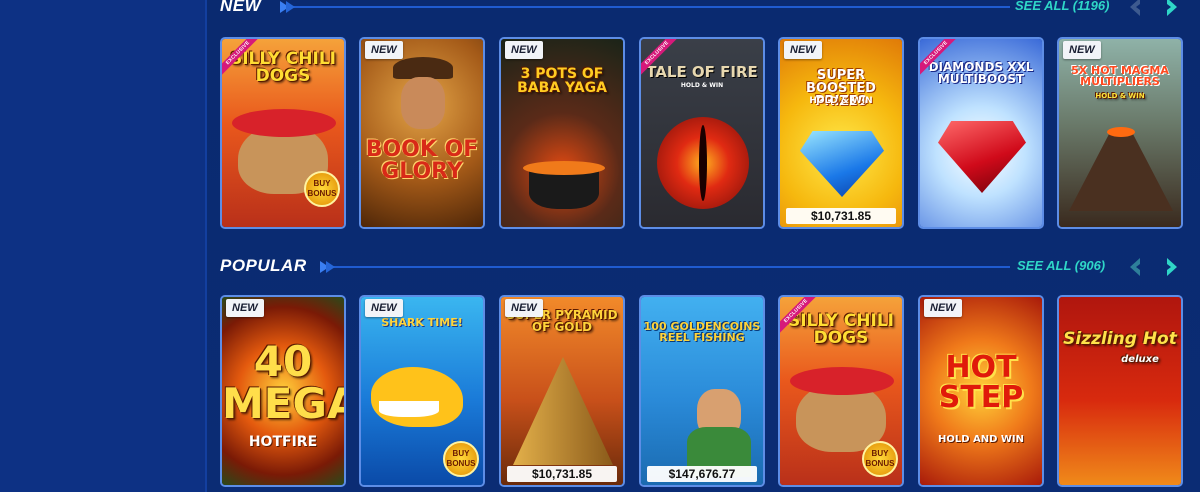 This screenshot has width=1200, height=492. What do you see at coordinates (840, 329) in the screenshot?
I see `game-logo: SILLY CHILI DOGS` at bounding box center [840, 329].